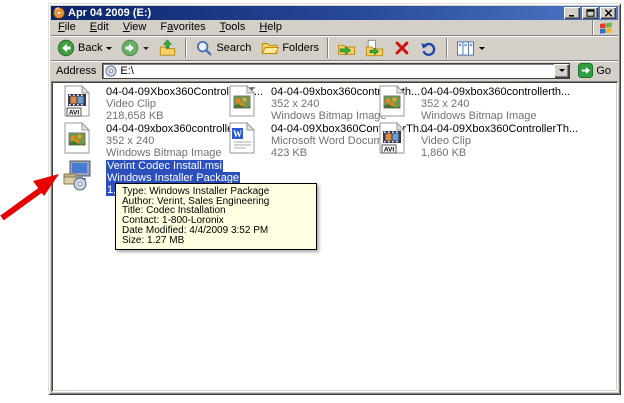 This screenshot has width=624, height=403. I want to click on go-button: Go, so click(594, 71).